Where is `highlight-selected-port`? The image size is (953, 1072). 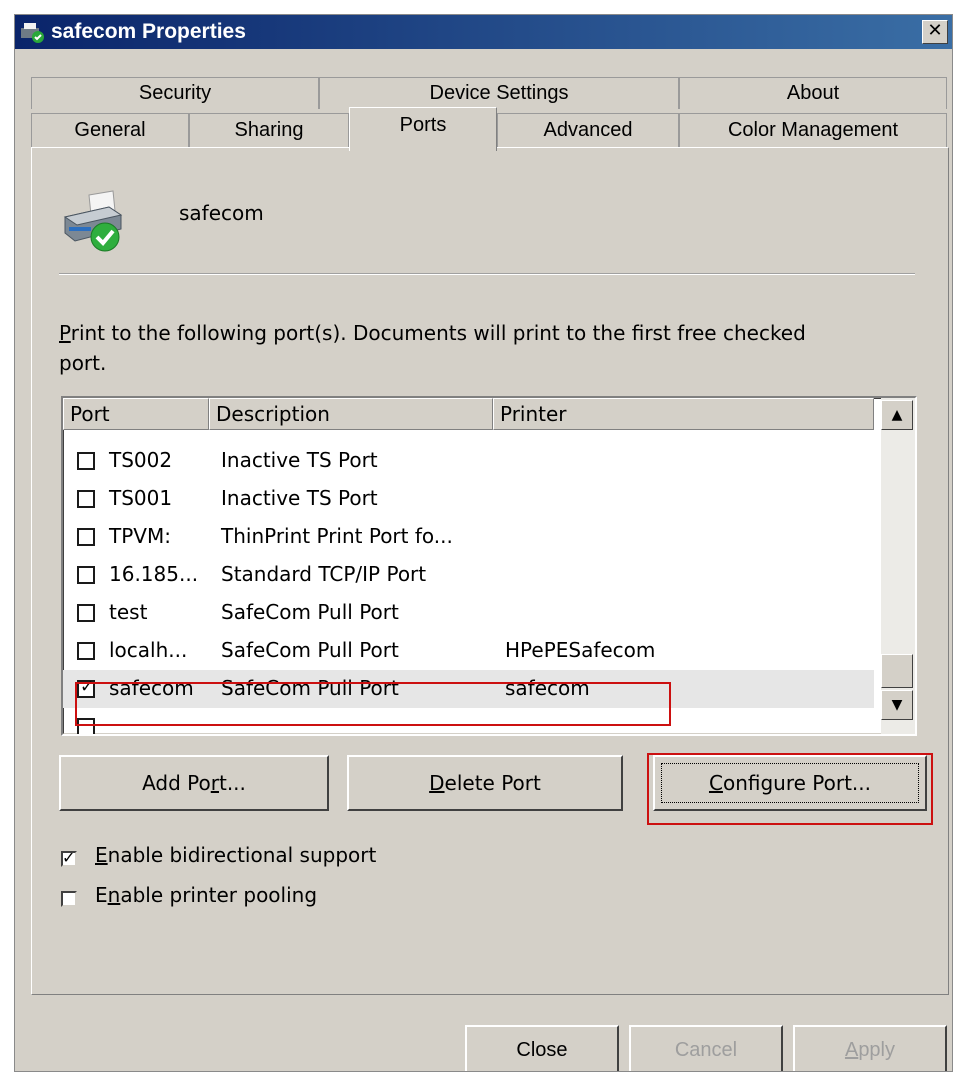
highlight-selected-port is located at coordinates (373, 704).